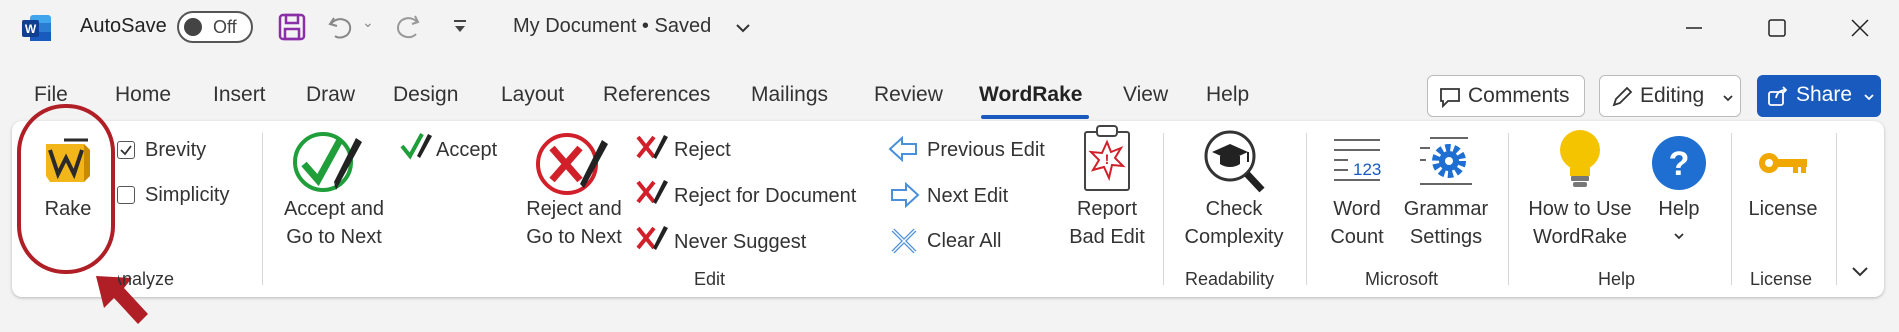  Describe the element at coordinates (215, 27) in the screenshot. I see `autosave-toggle: Off` at that location.